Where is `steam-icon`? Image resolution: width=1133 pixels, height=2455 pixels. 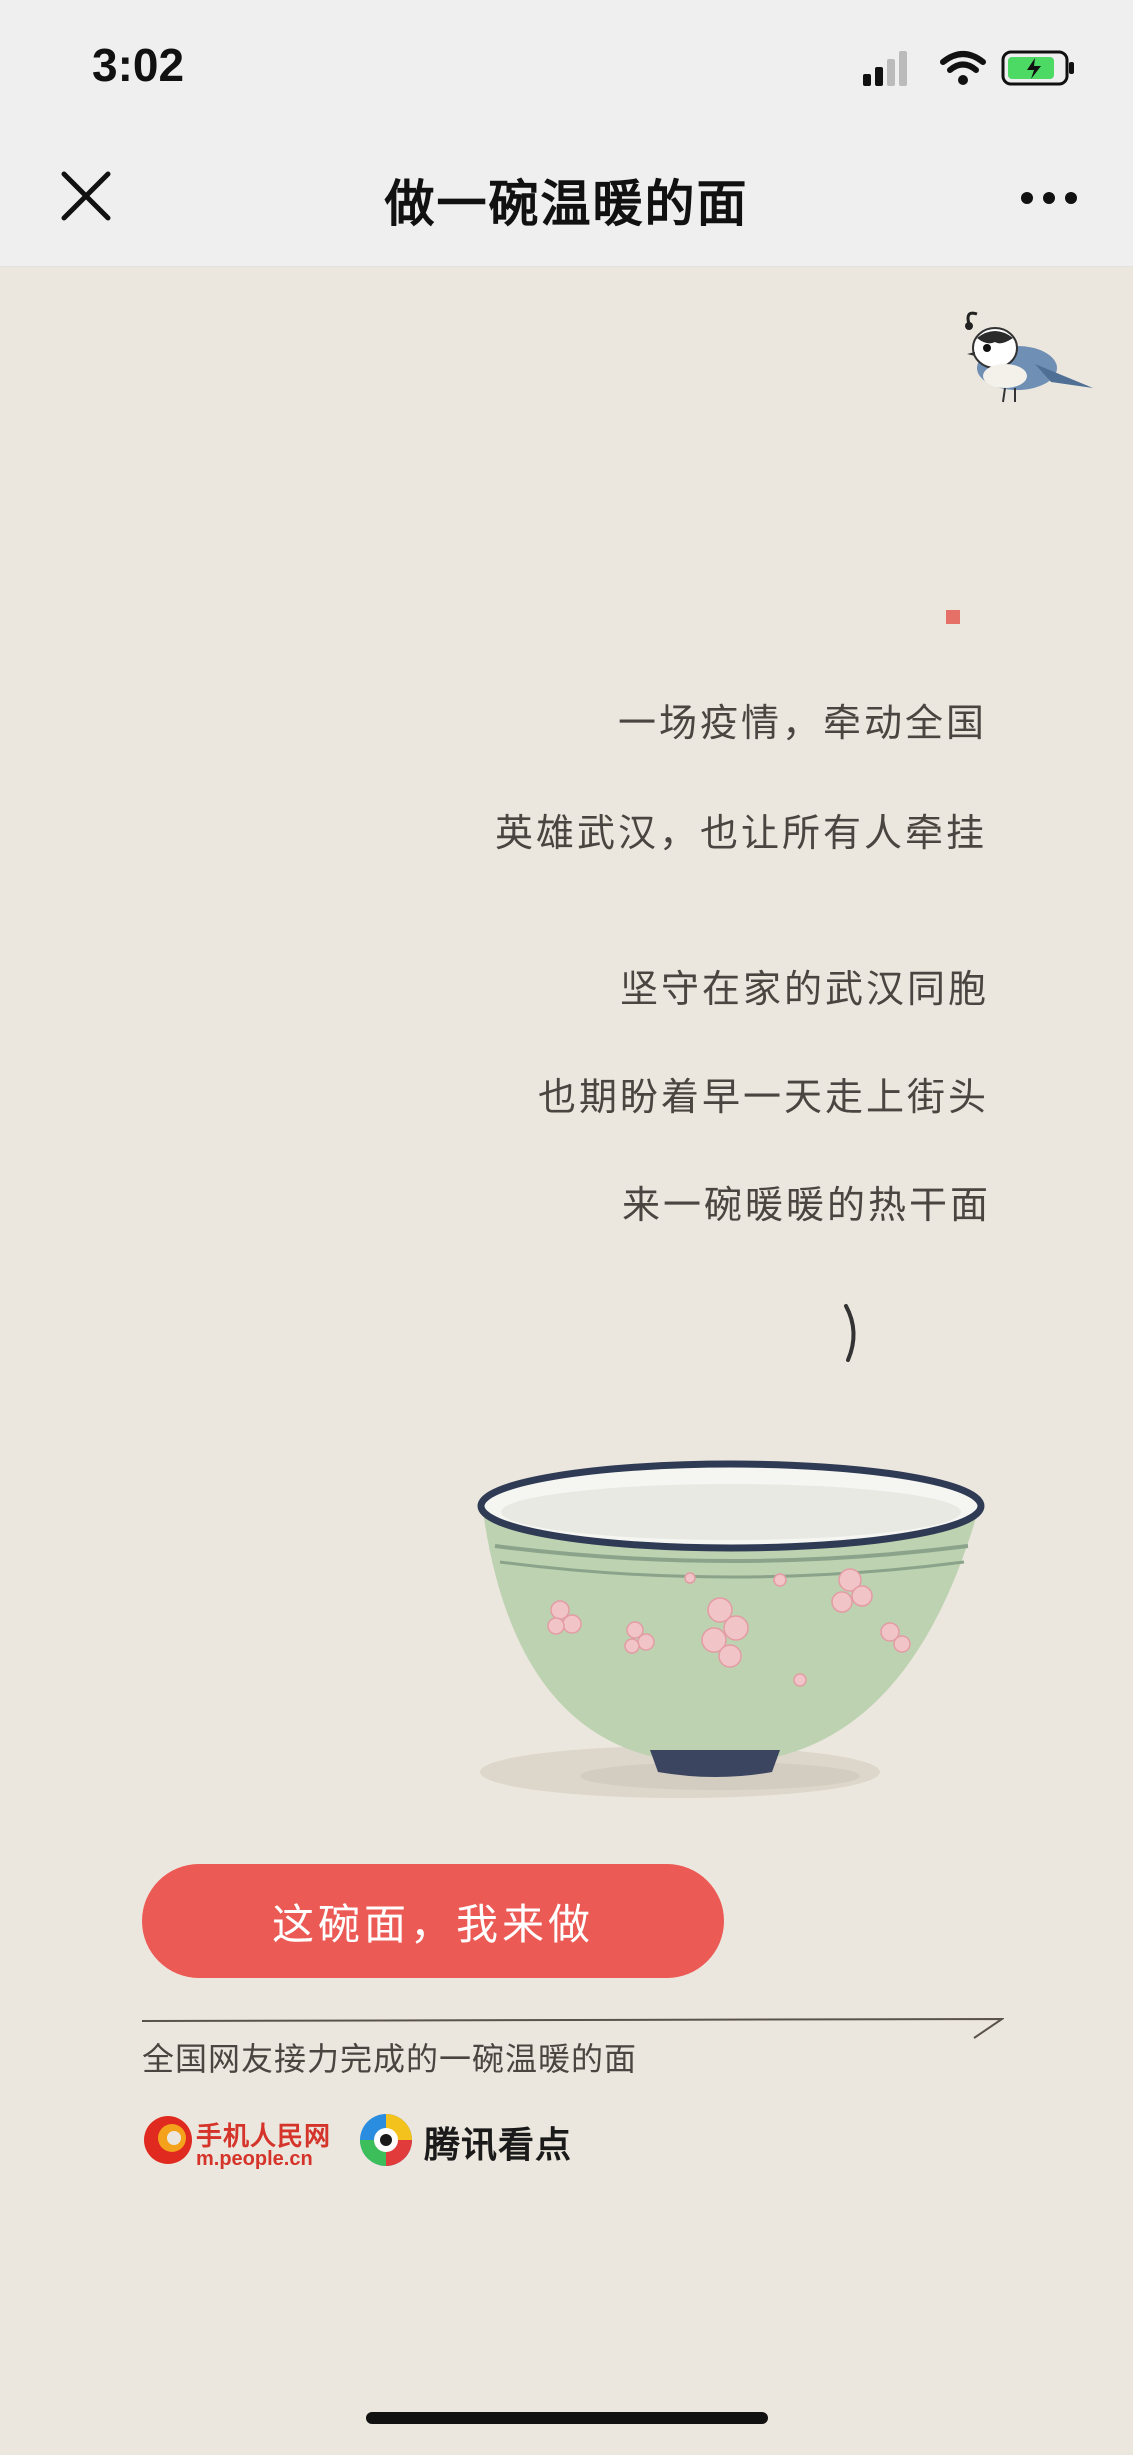
steam-icon is located at coordinates (850, 1333).